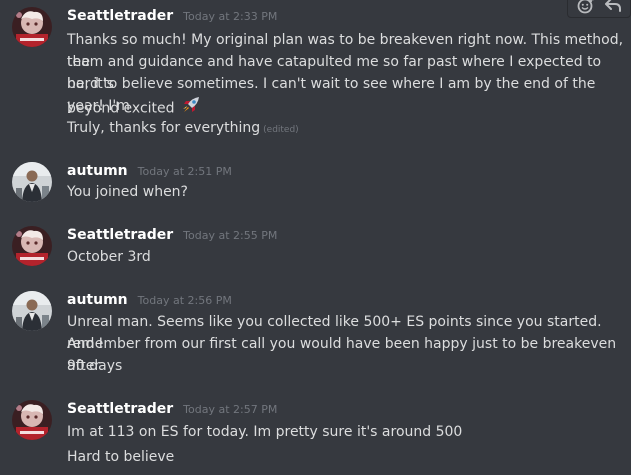 This screenshot has width=631, height=475. What do you see at coordinates (281, 130) in the screenshot?
I see `edited-label: (edited)` at bounding box center [281, 130].